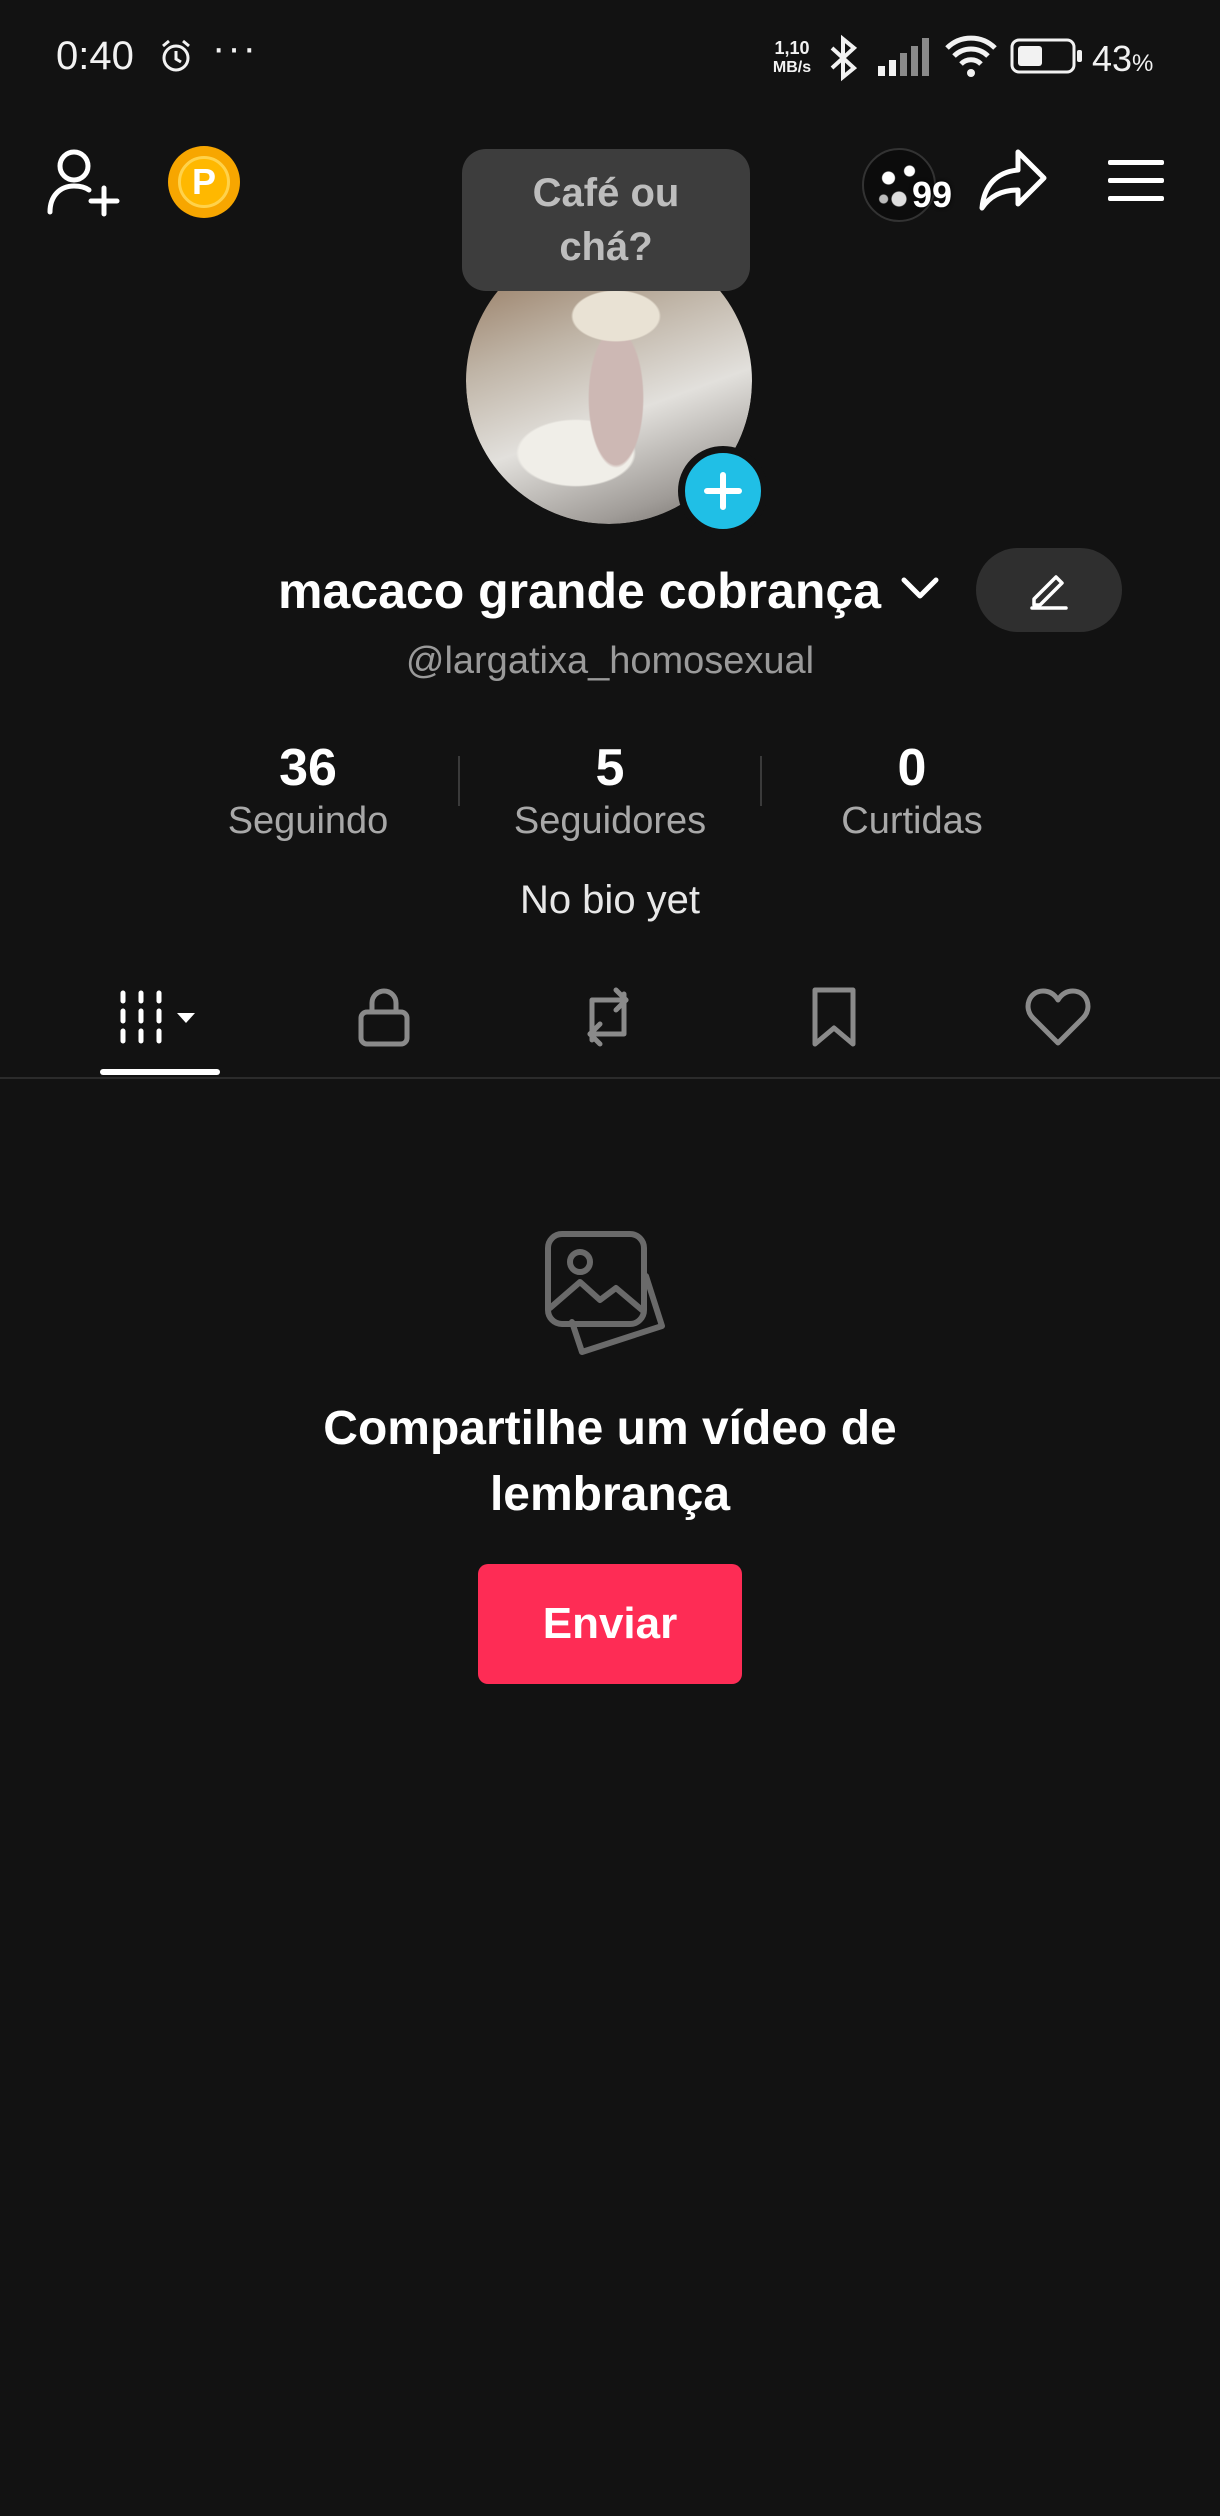  I want to click on status-more-icon: ···, so click(235, 48).